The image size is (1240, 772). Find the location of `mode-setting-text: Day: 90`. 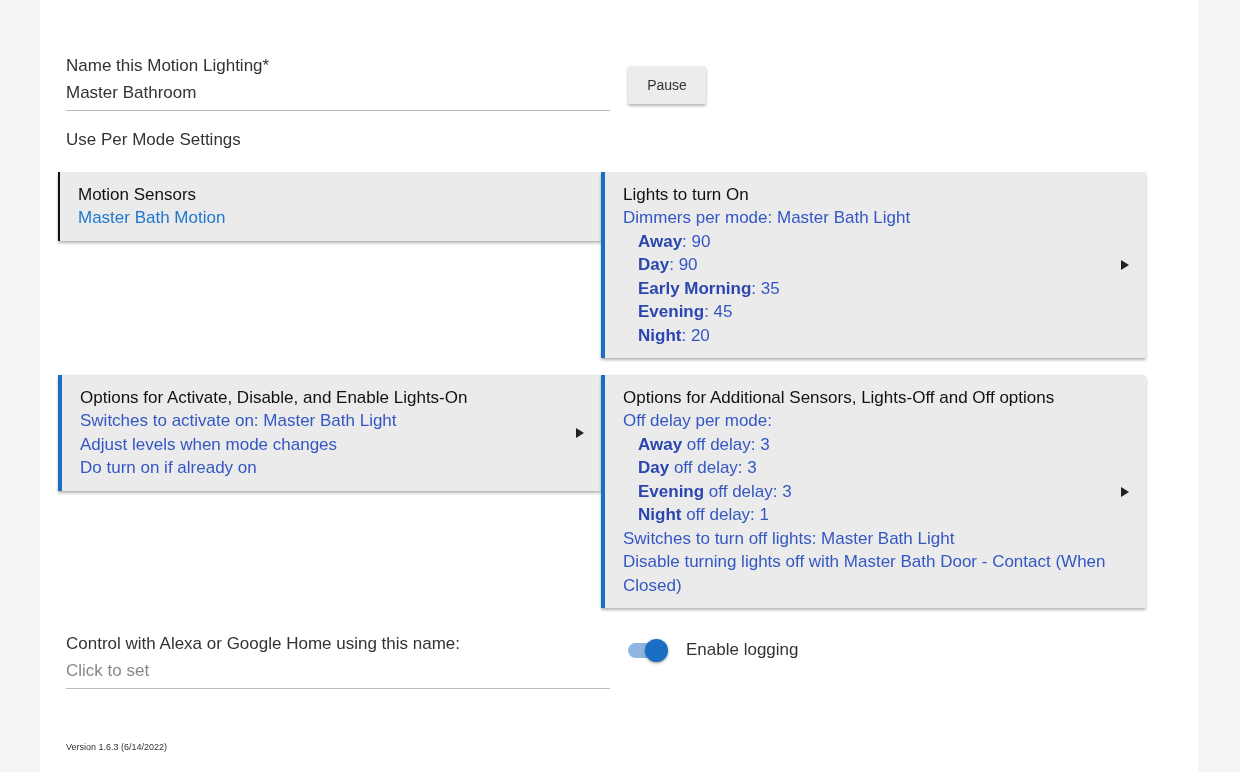

mode-setting-text: Day: 90 is located at coordinates (668, 265).